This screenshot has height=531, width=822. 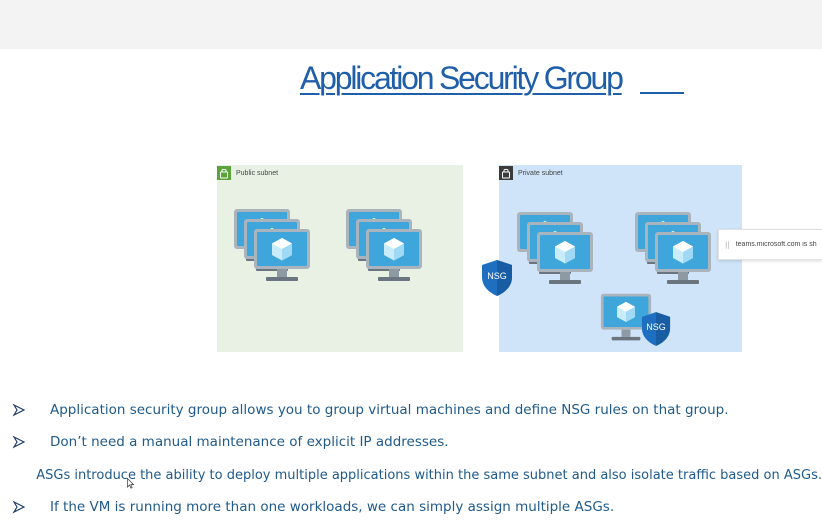 What do you see at coordinates (257, 173) in the screenshot?
I see `public-subnet-label: Public subnet` at bounding box center [257, 173].